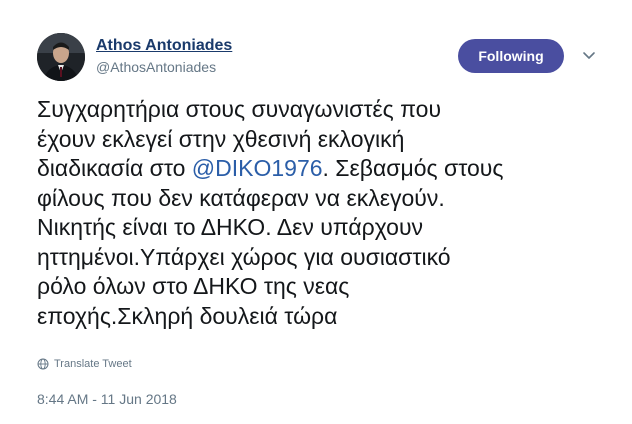 The width and height of the screenshot is (632, 424). What do you see at coordinates (164, 46) in the screenshot?
I see `author-name: Athos Antoniades` at bounding box center [164, 46].